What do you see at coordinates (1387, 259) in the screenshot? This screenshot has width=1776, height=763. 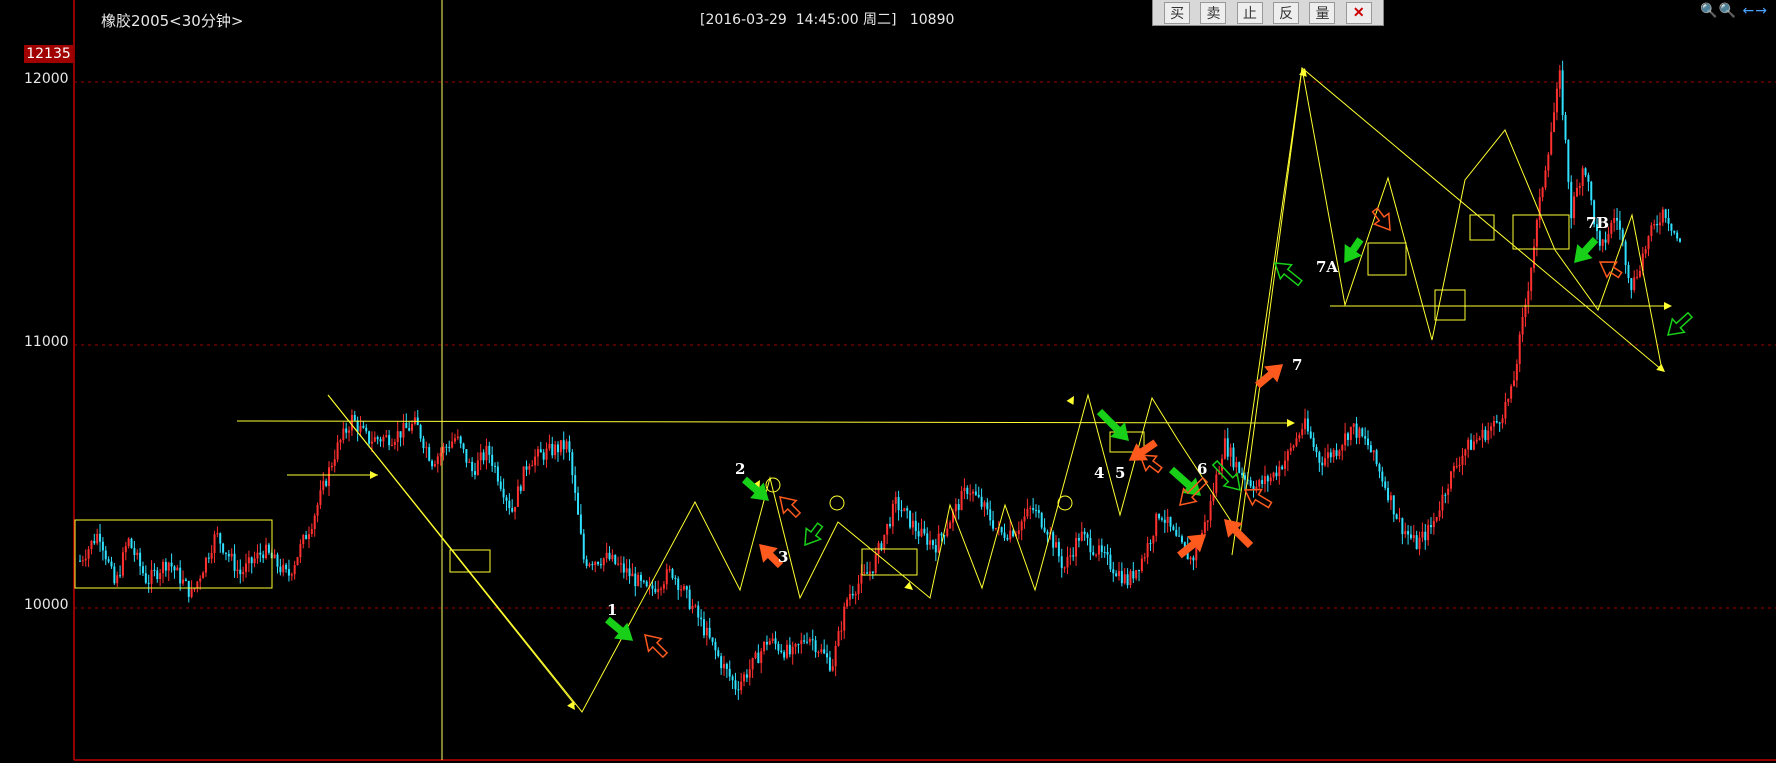 I see `range-box` at bounding box center [1387, 259].